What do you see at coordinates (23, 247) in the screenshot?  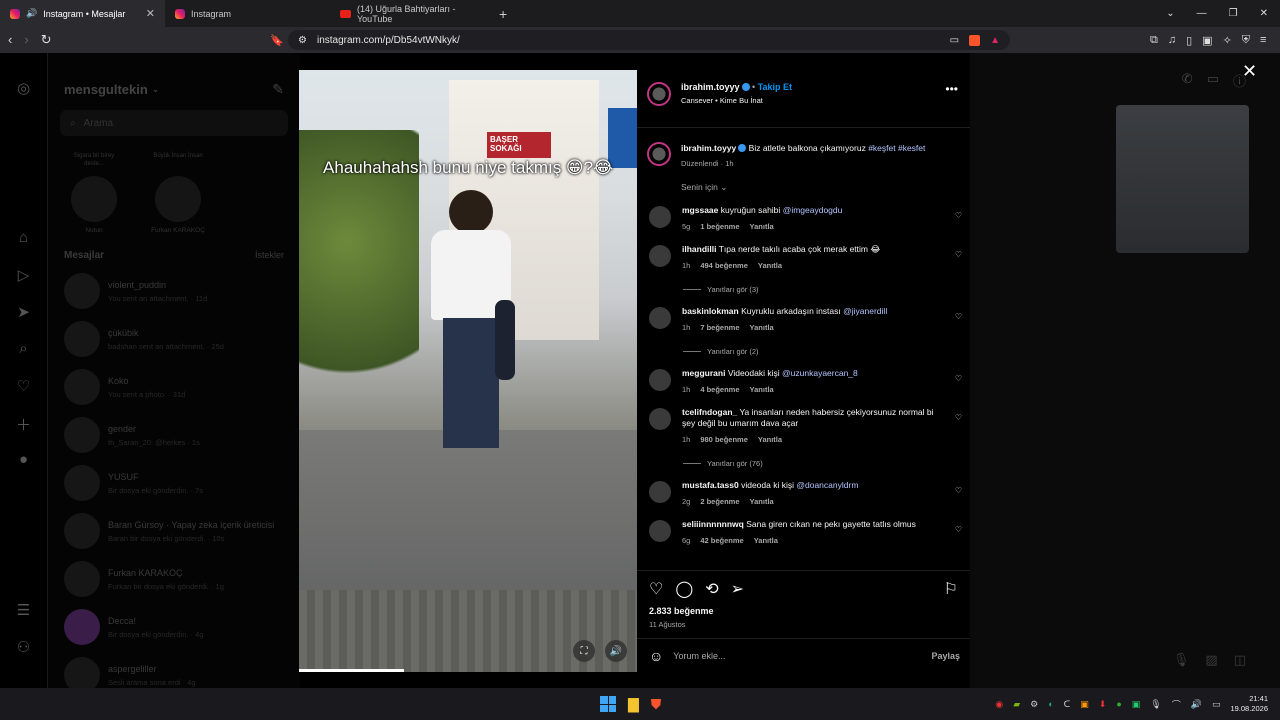 I see `home-icon: ⌂` at bounding box center [23, 247].